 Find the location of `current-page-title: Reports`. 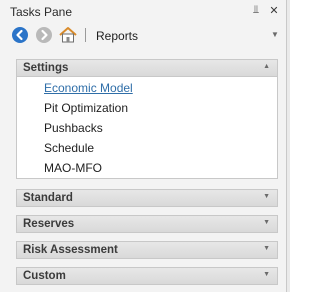

current-page-title: Reports is located at coordinates (117, 36).